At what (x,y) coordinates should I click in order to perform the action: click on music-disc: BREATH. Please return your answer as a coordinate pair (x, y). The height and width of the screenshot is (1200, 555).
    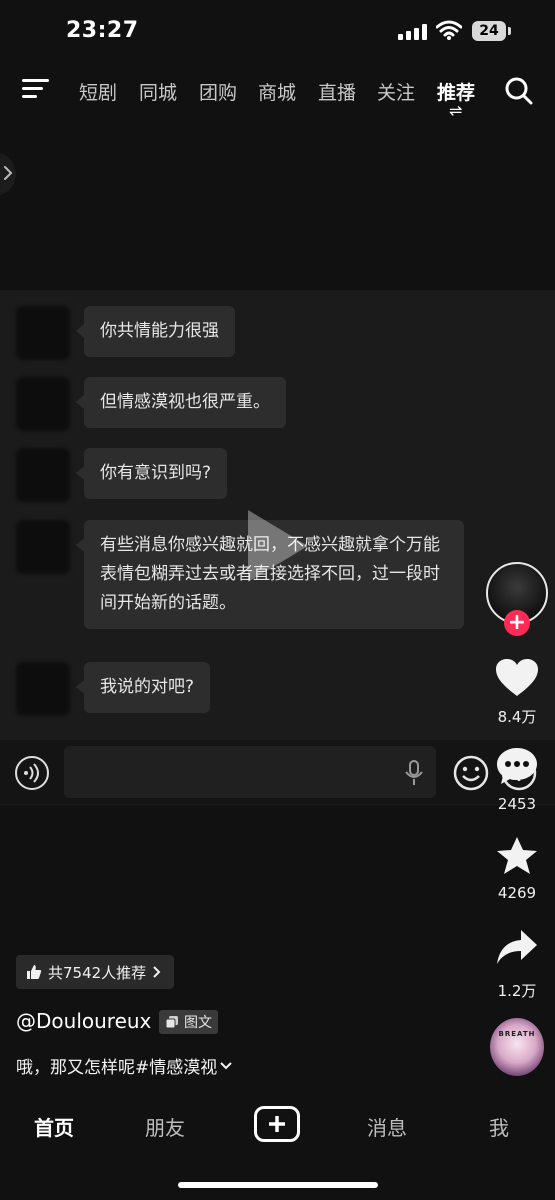
    Looking at the image, I should click on (517, 1047).